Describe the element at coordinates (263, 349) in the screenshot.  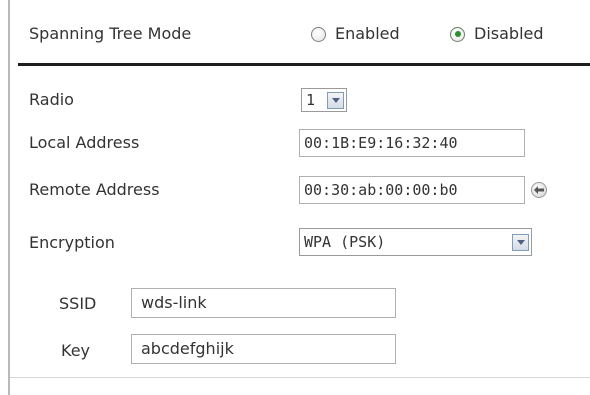
I see `key-field: abcdefghijk` at that location.